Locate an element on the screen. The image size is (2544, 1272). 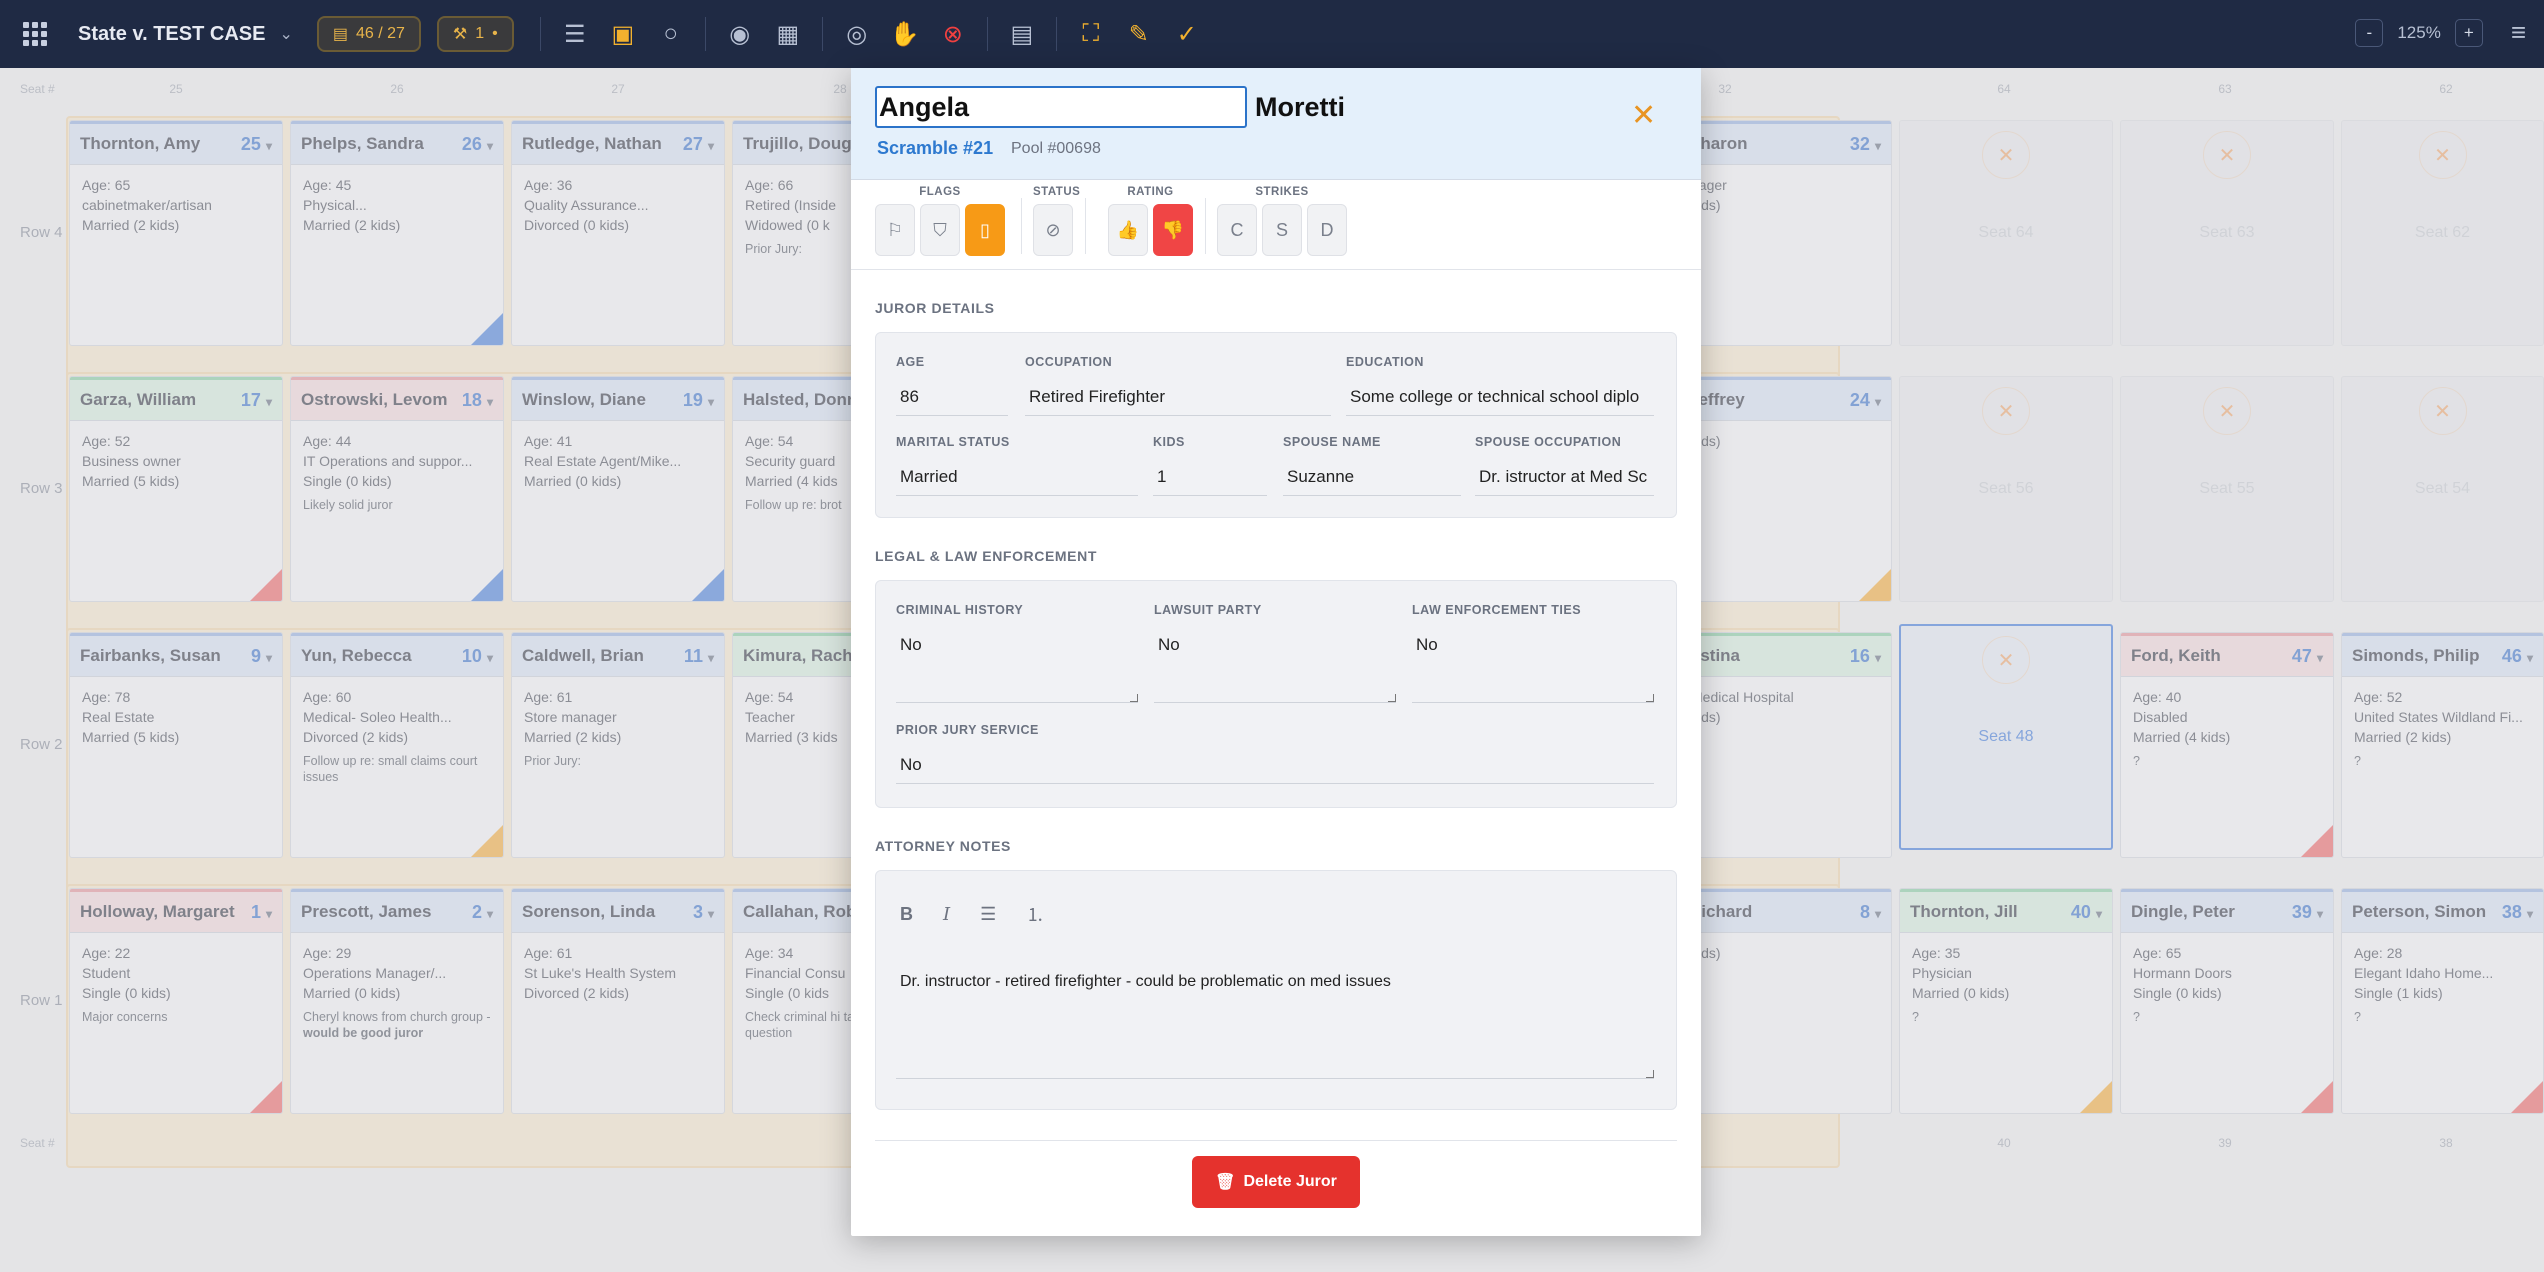
zoom-in-button: + is located at coordinates (2468, 32).